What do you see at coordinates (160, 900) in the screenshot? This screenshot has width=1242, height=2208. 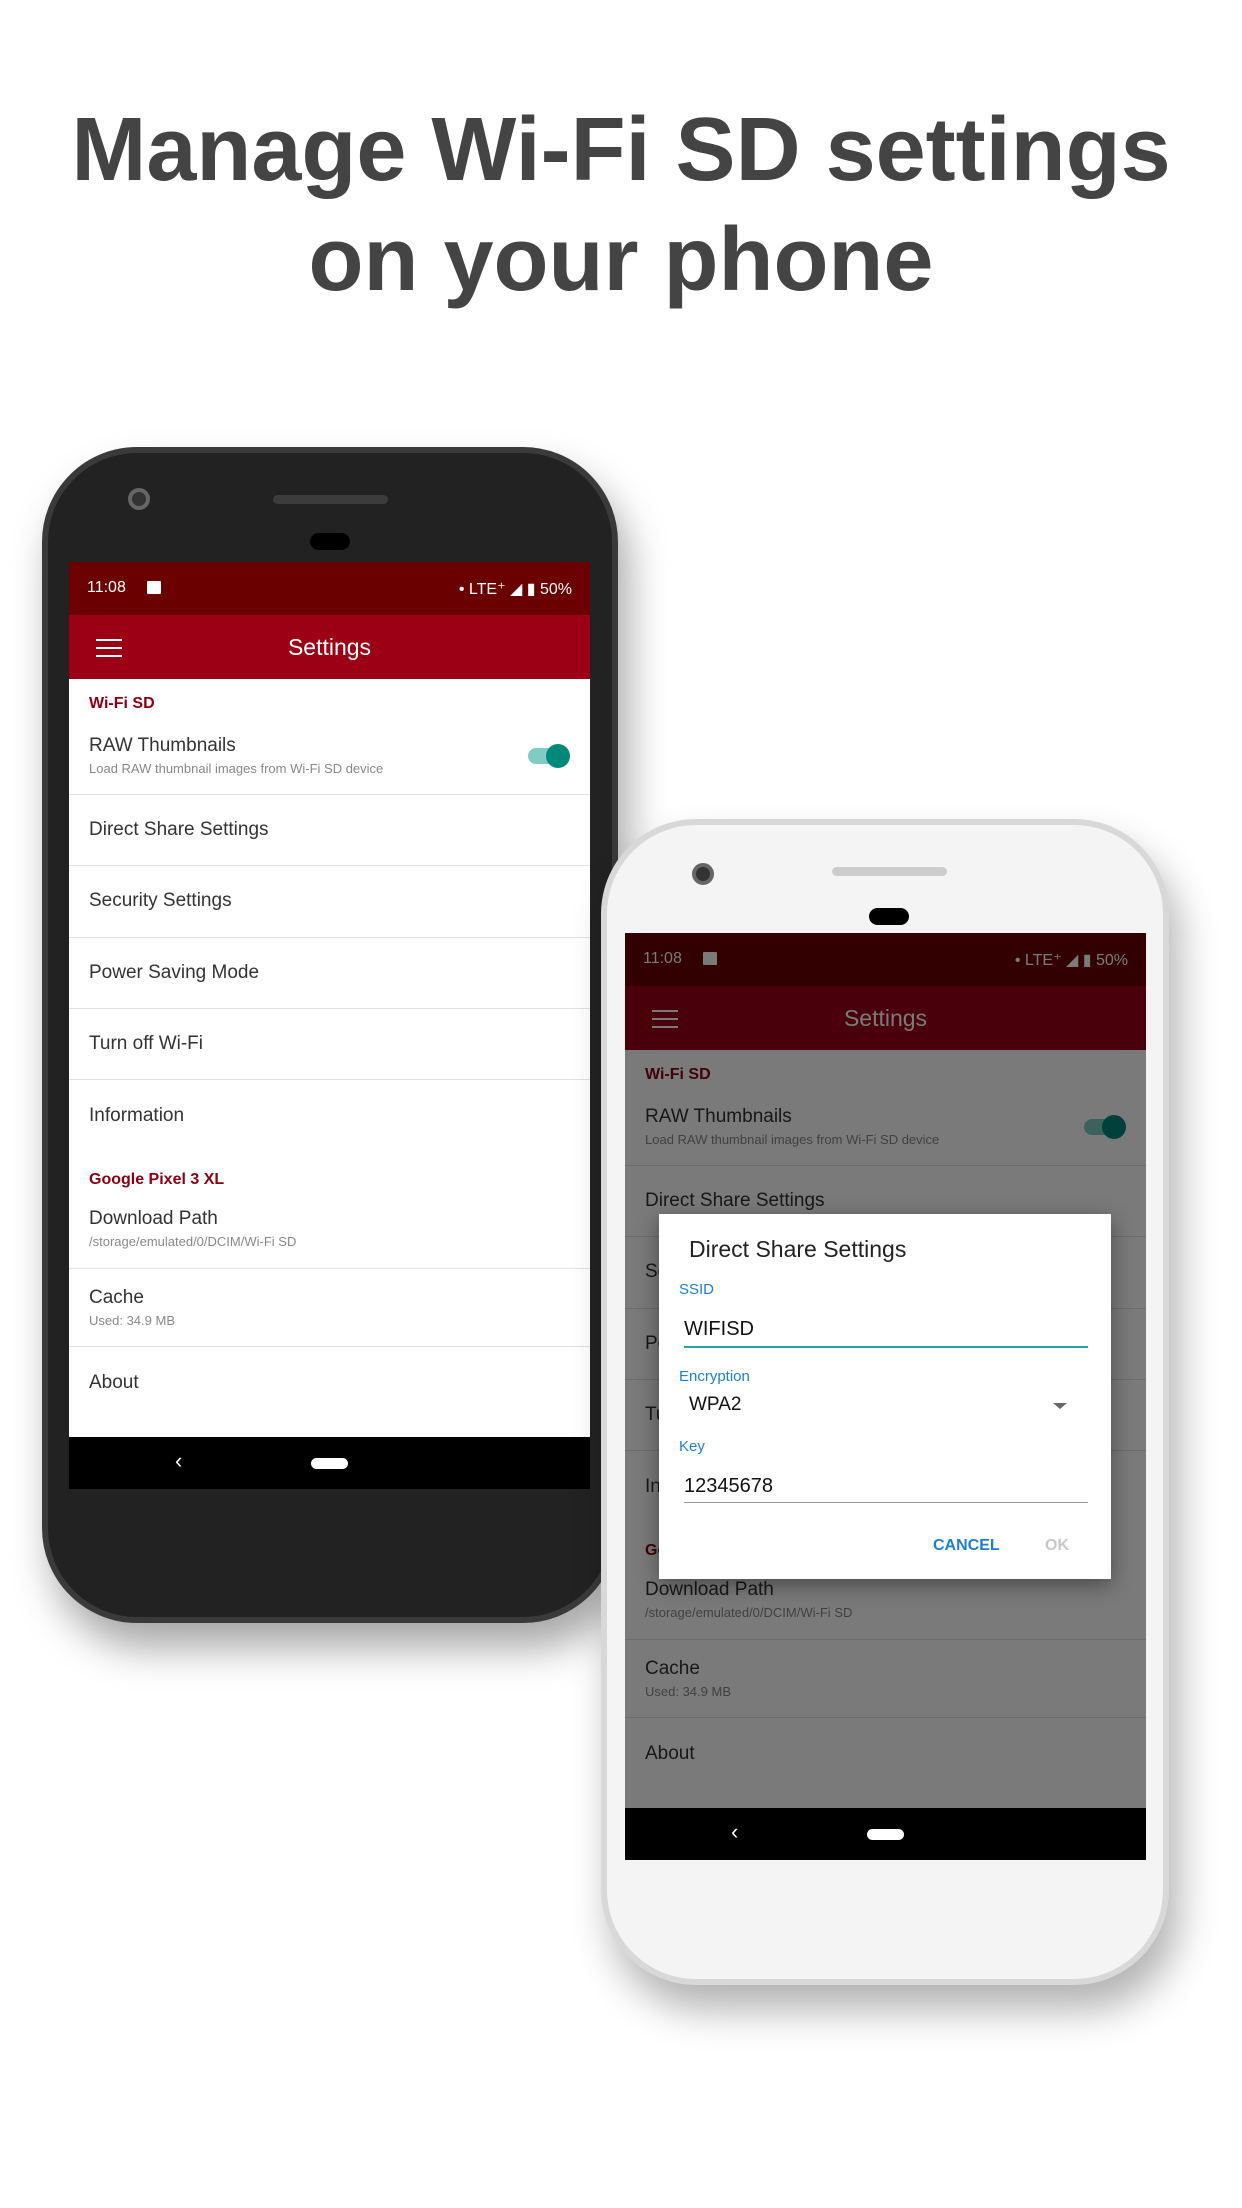 I see `setting-title: Security Settings` at bounding box center [160, 900].